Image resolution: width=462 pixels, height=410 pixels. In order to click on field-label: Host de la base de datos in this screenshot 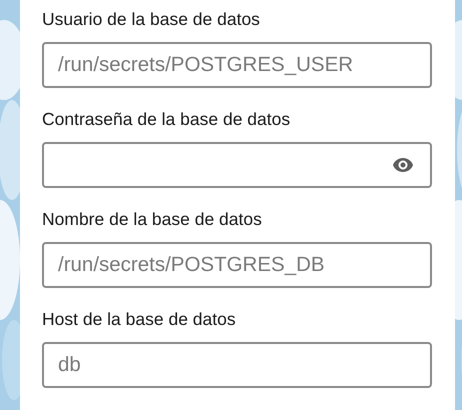, I will do `click(139, 319)`.